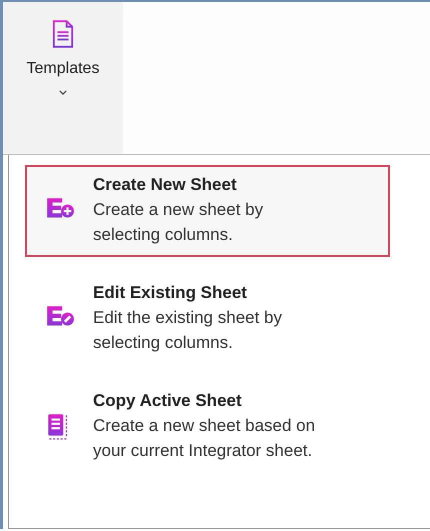 This screenshot has width=430, height=531. Describe the element at coordinates (168, 401) in the screenshot. I see `item-title: Copy Active Sheet` at that location.